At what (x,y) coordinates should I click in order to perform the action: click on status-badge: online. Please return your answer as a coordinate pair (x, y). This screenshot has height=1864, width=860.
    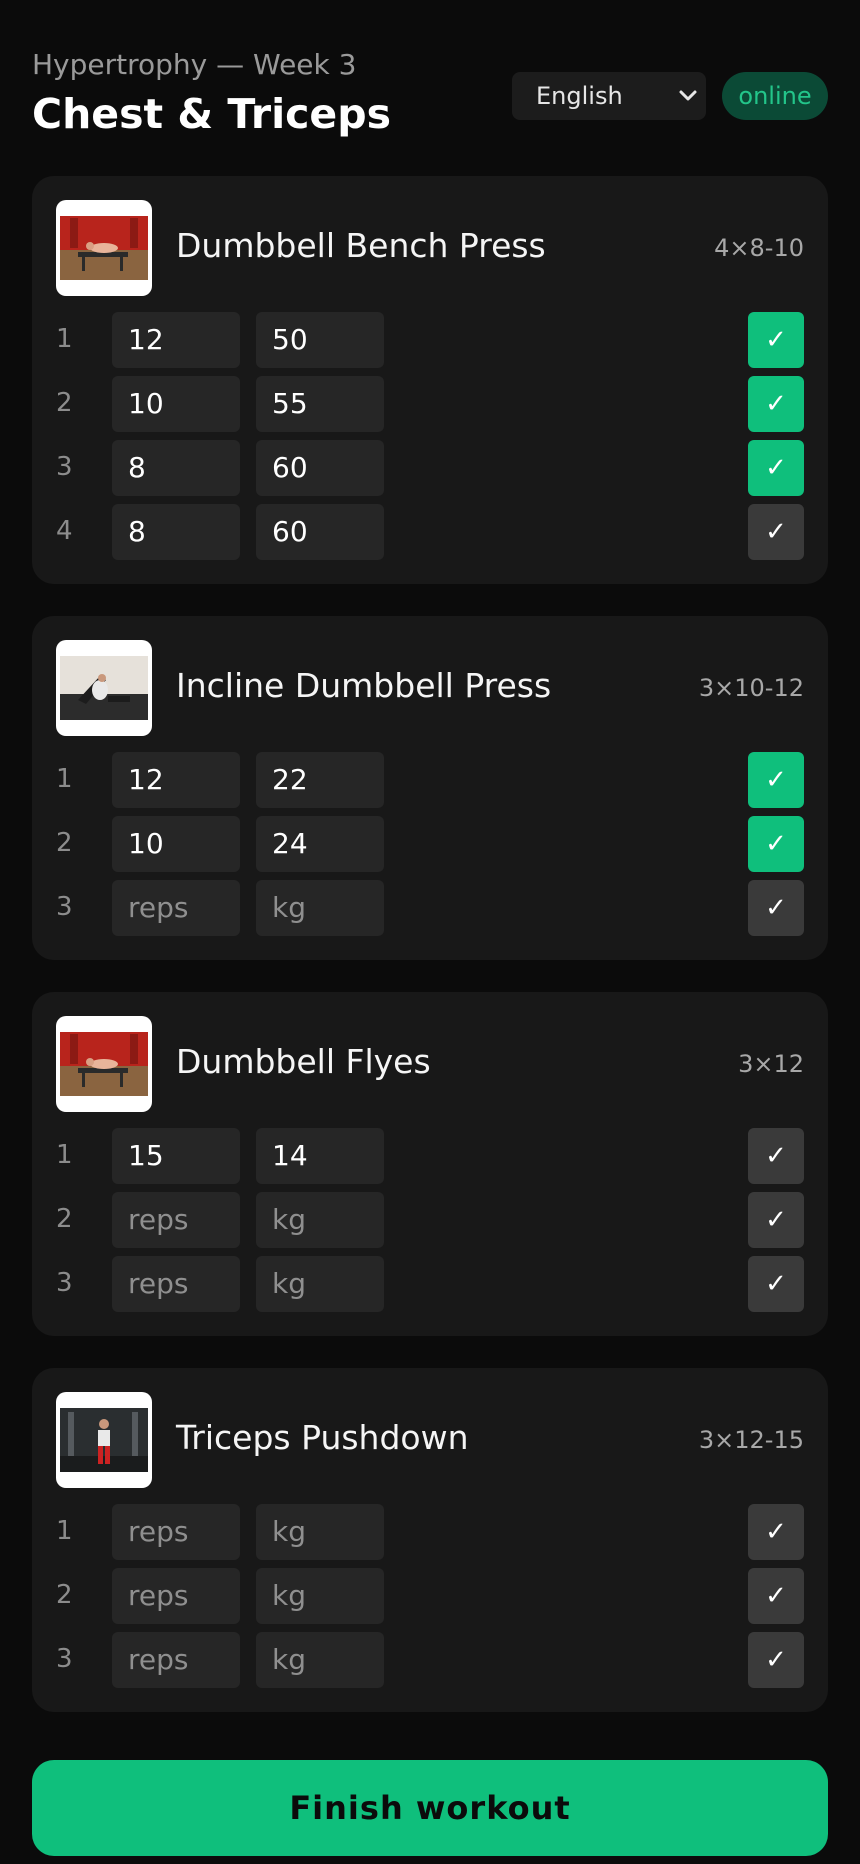
    Looking at the image, I should click on (775, 96).